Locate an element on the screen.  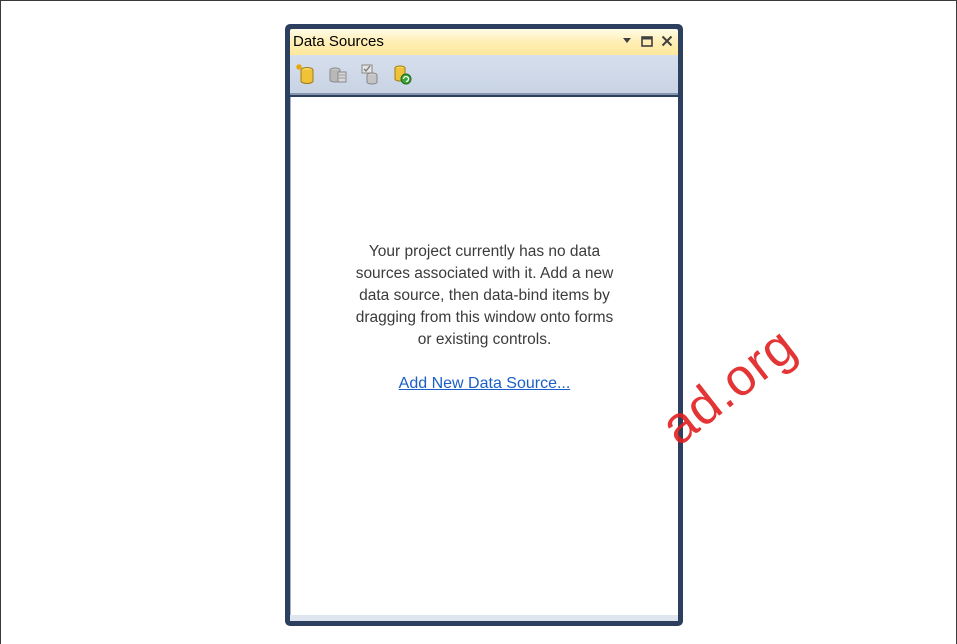
message-line: Your project currently has no data is located at coordinates (484, 251).